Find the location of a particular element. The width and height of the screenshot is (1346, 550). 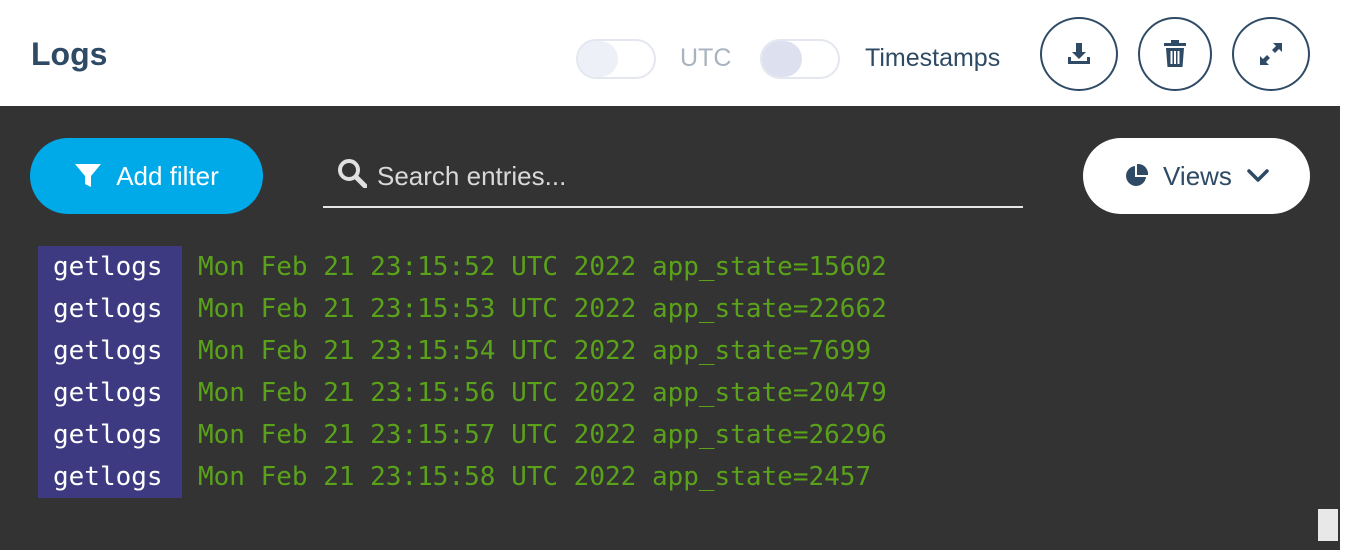

timestamps-toggle is located at coordinates (800, 59).